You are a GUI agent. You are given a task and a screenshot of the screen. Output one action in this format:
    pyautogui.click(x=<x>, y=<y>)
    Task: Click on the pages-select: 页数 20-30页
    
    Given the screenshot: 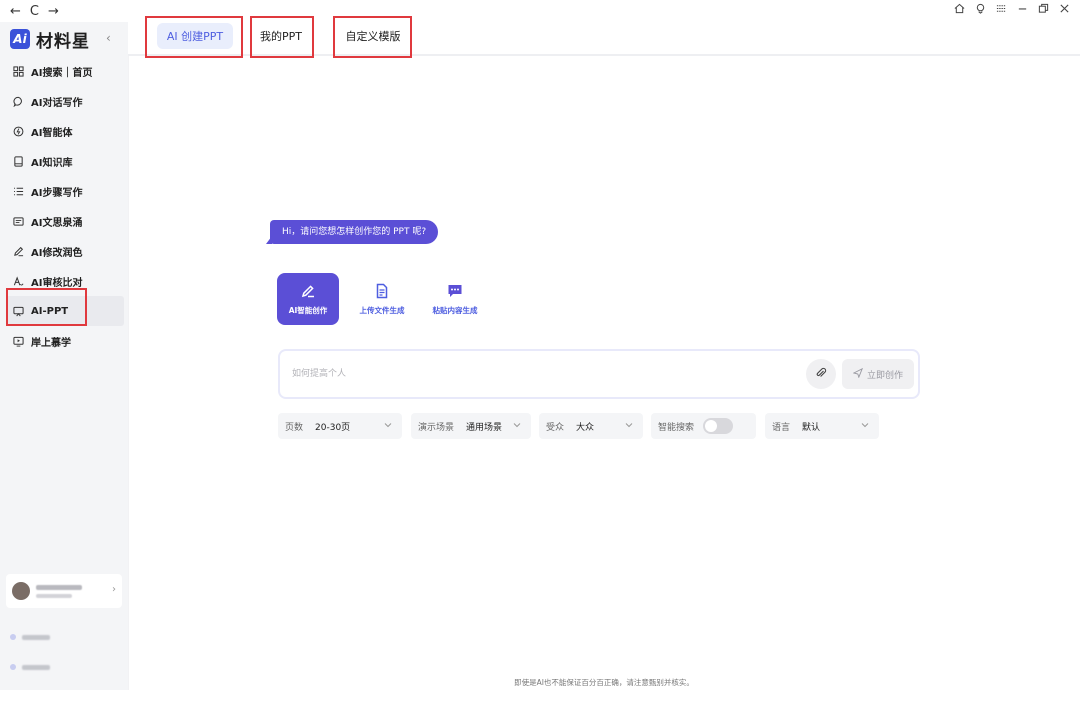 What is the action you would take?
    pyautogui.click(x=340, y=426)
    